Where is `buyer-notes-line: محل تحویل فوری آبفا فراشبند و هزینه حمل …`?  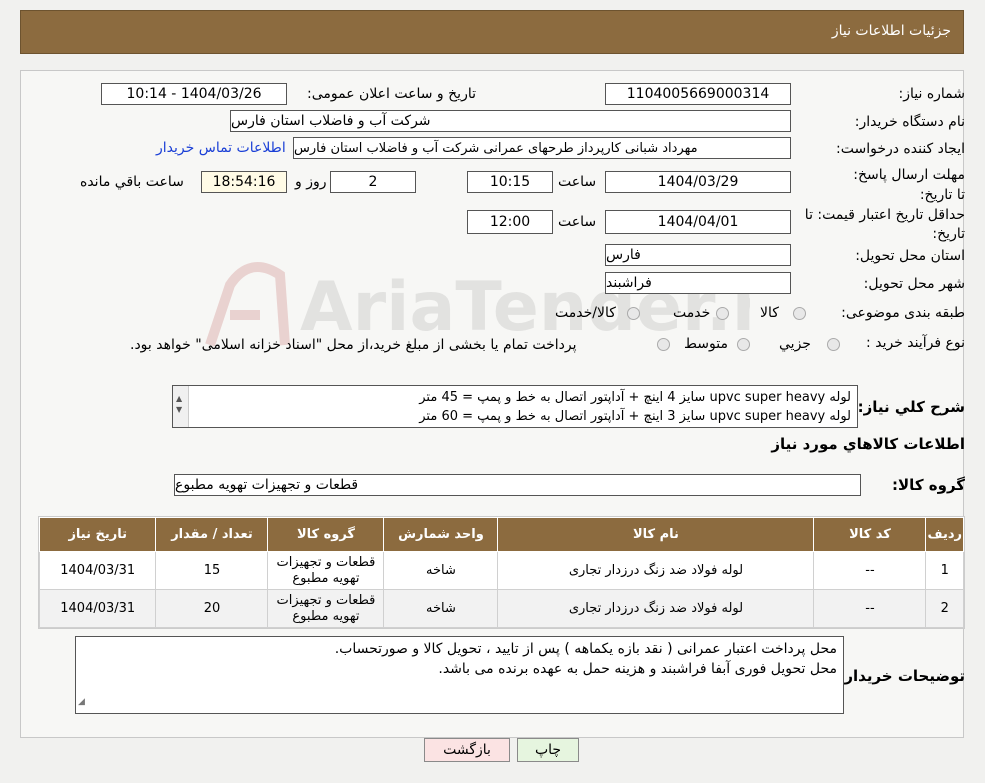
buyer-notes-line: محل تحویل فوری آبفا فراشبند و هزینه حمل … is located at coordinates (637, 669).